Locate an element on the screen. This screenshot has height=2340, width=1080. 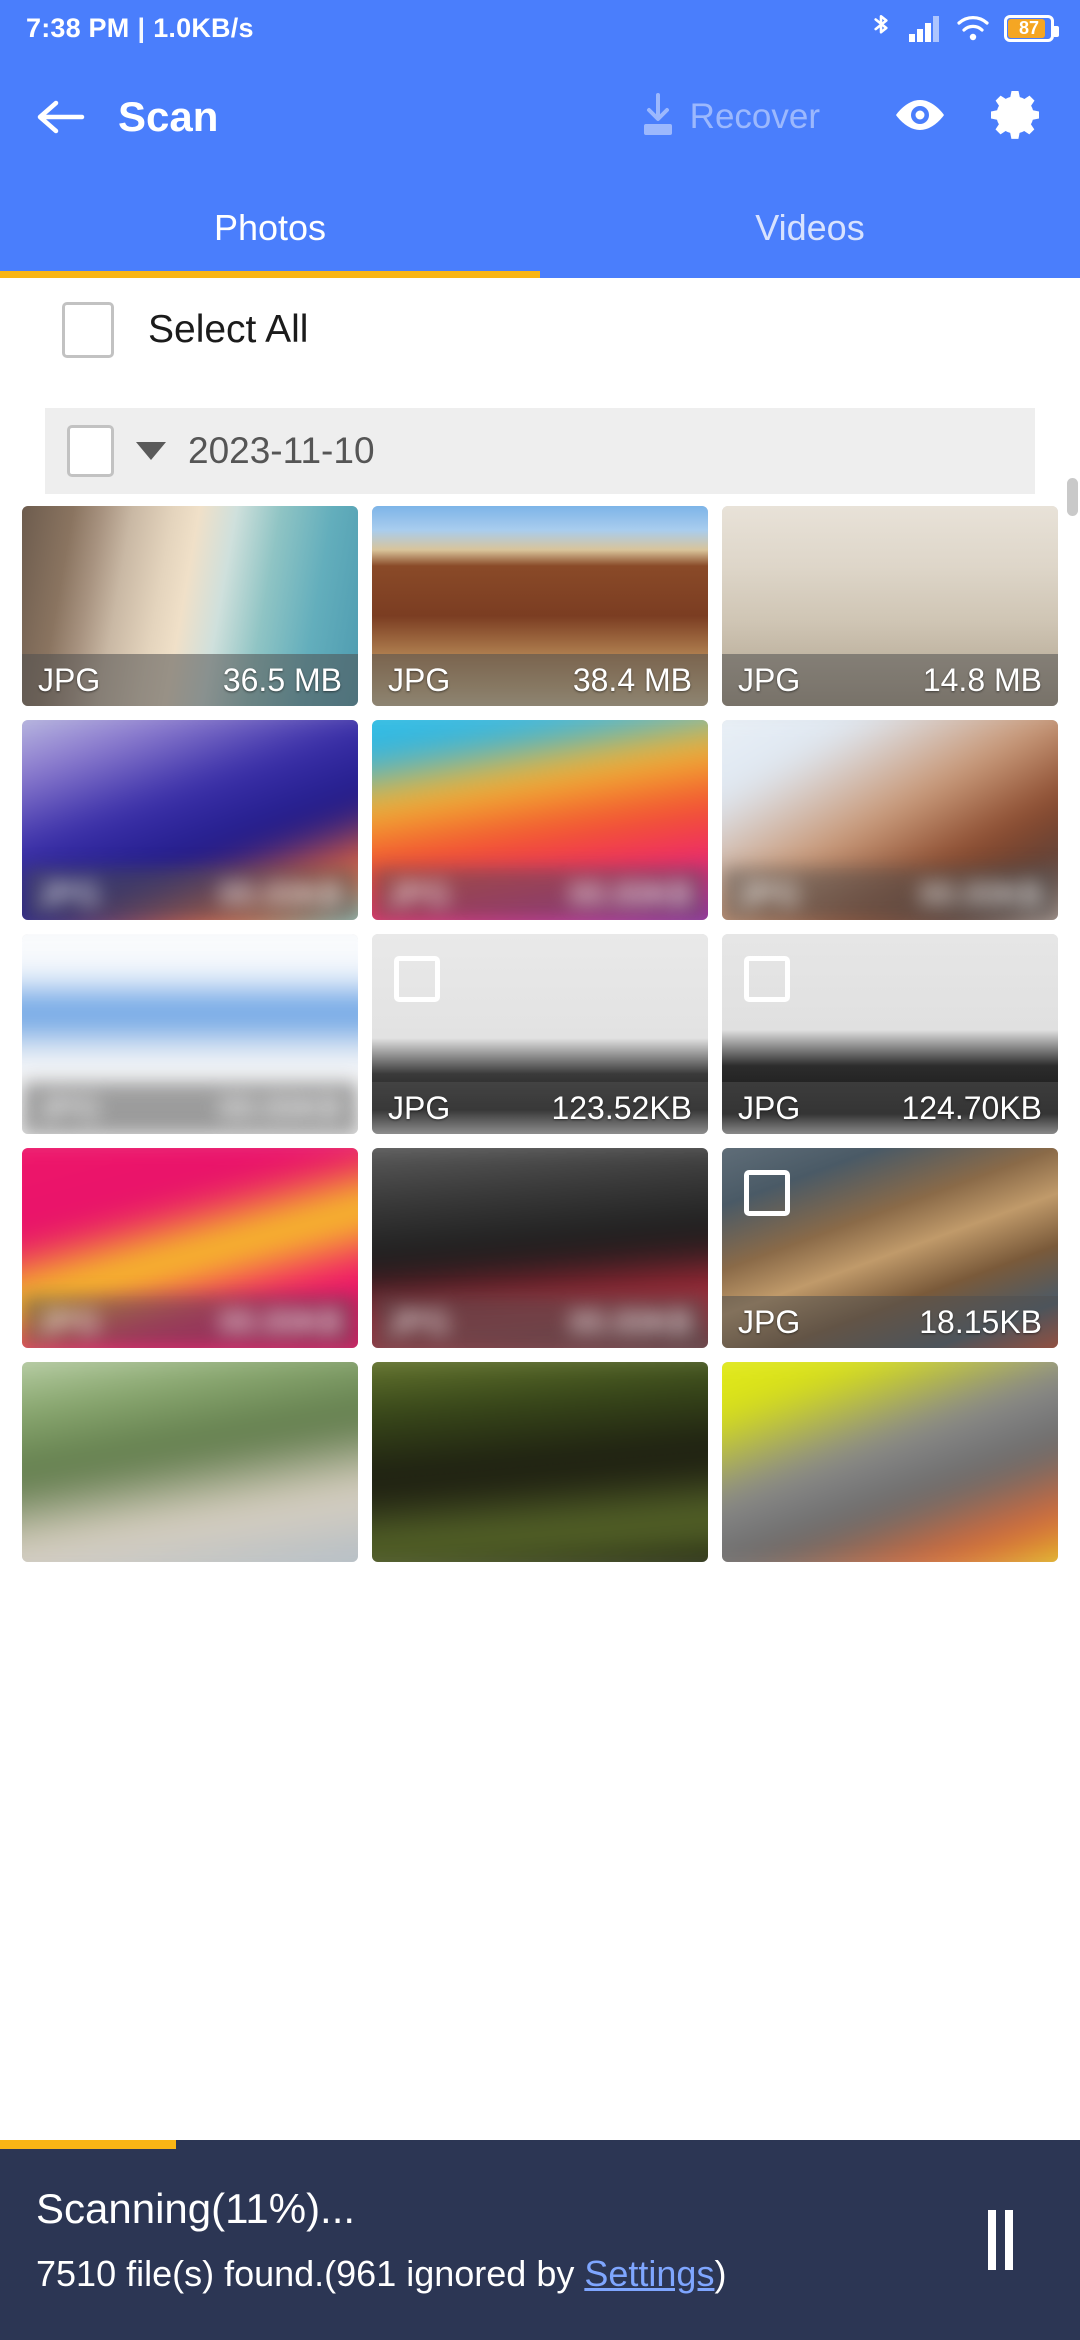
photo-thumbnail-meta: JPG 14.8 MB is located at coordinates (890, 680).